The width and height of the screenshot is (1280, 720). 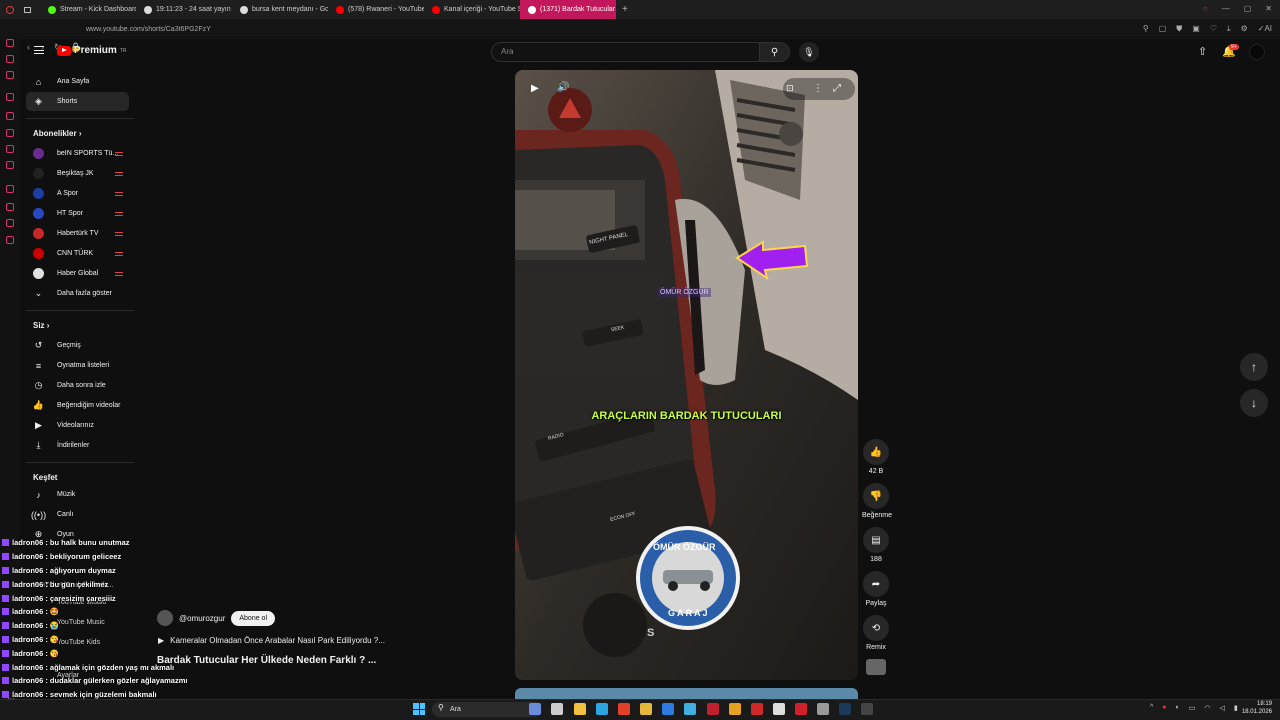 What do you see at coordinates (668, 709) in the screenshot?
I see `mail-icon` at bounding box center [668, 709].